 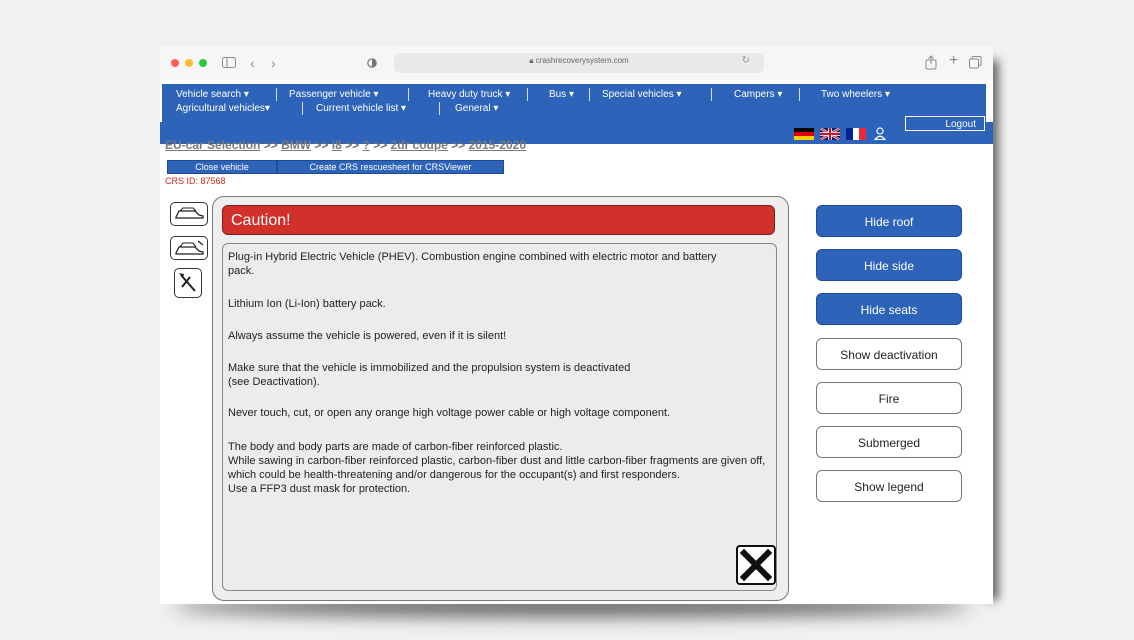 I want to click on hide-roof-button: Hide roof, so click(x=889, y=221).